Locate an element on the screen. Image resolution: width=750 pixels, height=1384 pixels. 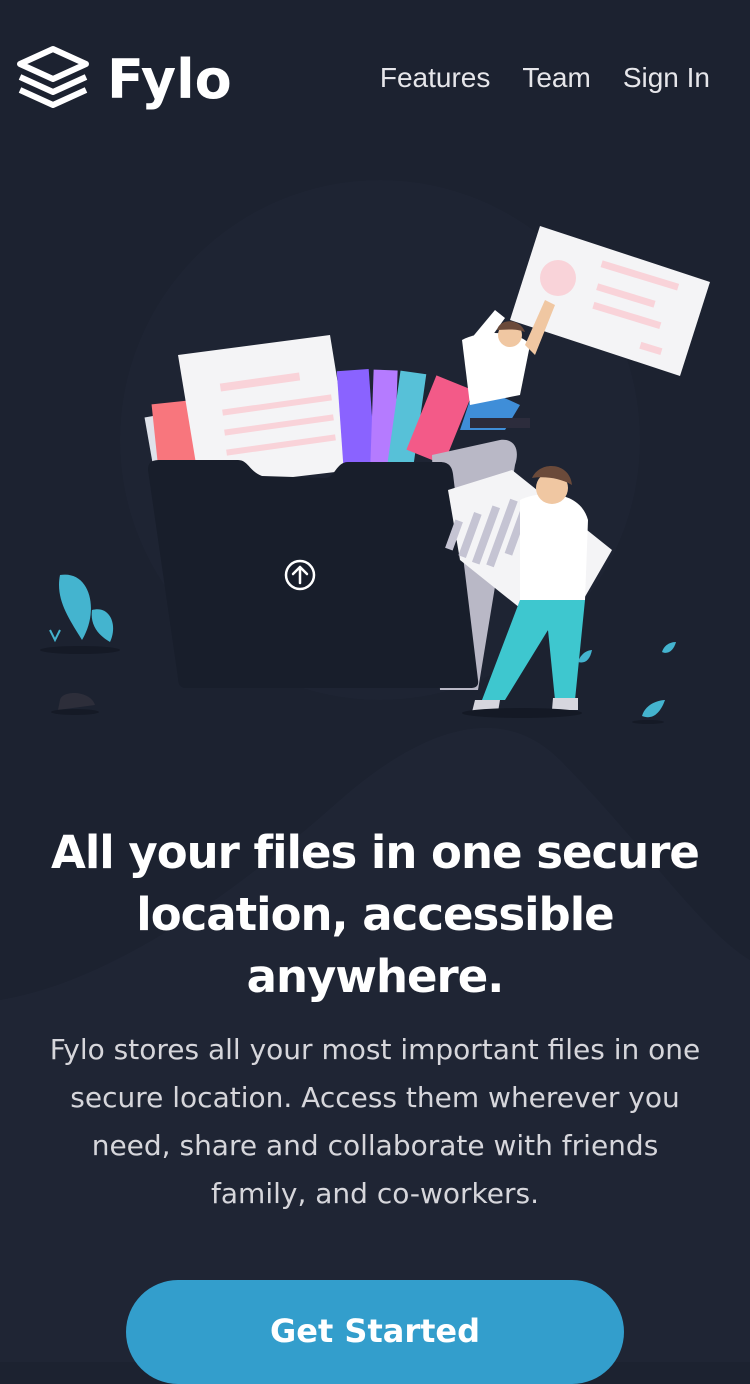
nav-features-link: Features is located at coordinates (435, 78).